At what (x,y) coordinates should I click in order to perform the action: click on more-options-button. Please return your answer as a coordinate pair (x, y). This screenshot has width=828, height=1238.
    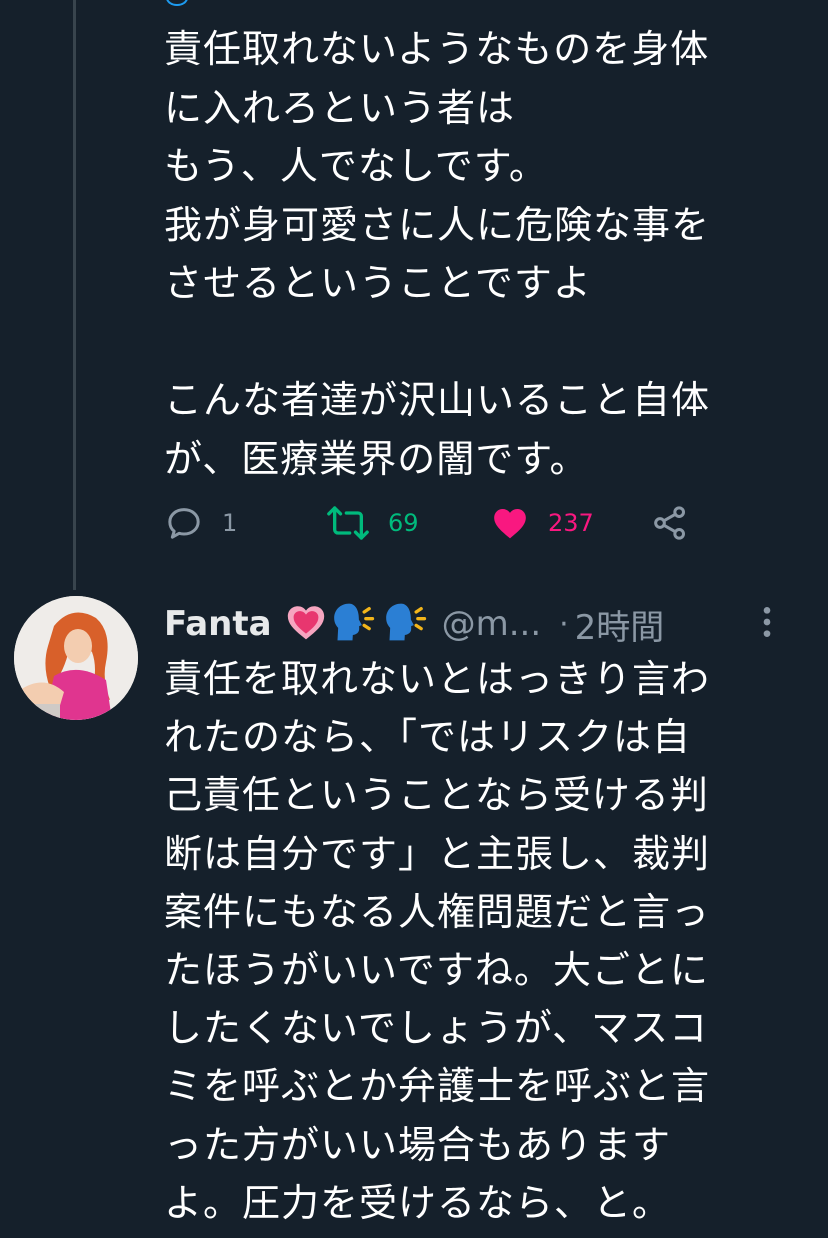
    Looking at the image, I should click on (767, 624).